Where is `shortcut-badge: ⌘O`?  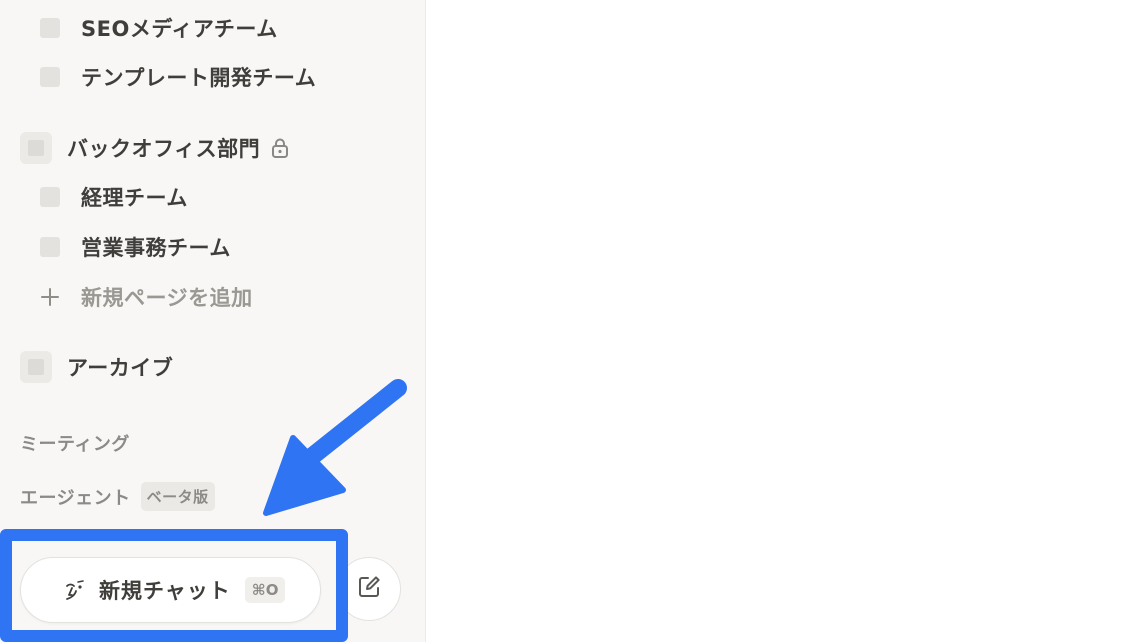 shortcut-badge: ⌘O is located at coordinates (265, 590).